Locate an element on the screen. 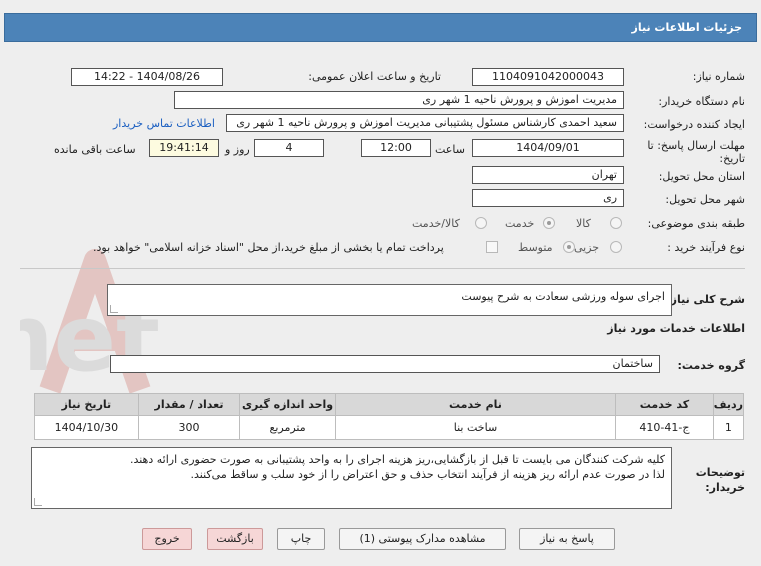  province-field: تهران is located at coordinates (548, 175).